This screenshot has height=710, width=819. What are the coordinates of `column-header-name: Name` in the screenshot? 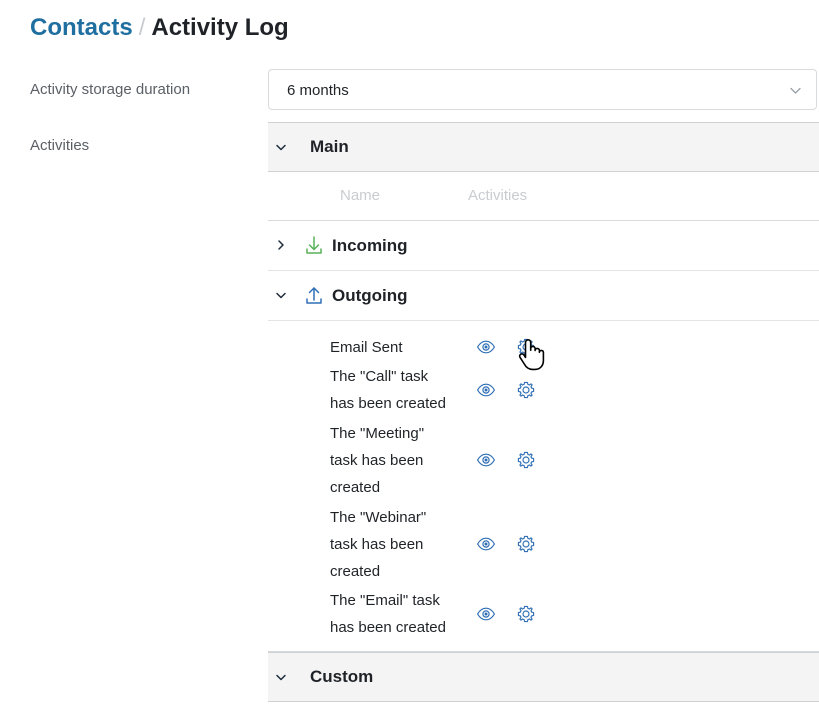 It's located at (360, 195).